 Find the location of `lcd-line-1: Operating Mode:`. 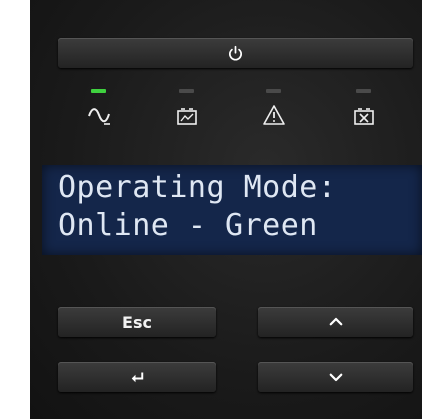

lcd-line-1: Operating Mode: is located at coordinates (197, 187).